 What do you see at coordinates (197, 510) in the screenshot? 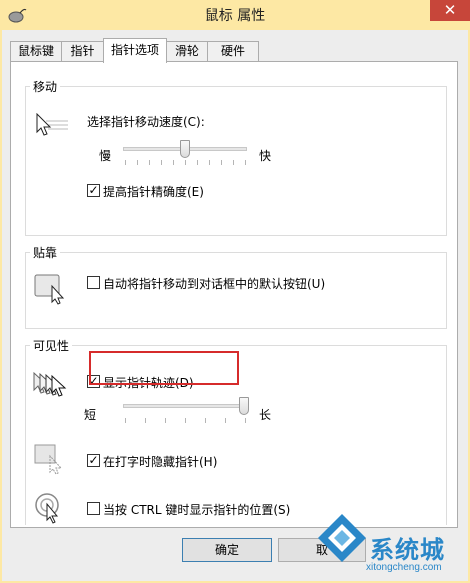
I see `ctrl-location-label: 当按 CTRL 键时显示指针的位置(S)` at bounding box center [197, 510].